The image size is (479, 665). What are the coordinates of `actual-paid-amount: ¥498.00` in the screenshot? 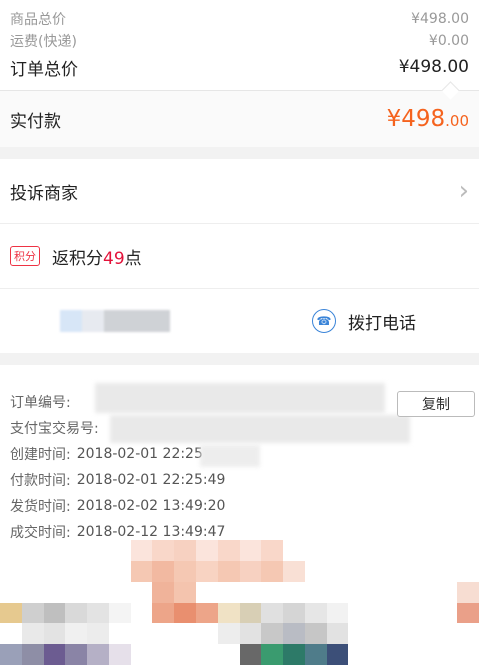 It's located at (428, 119).